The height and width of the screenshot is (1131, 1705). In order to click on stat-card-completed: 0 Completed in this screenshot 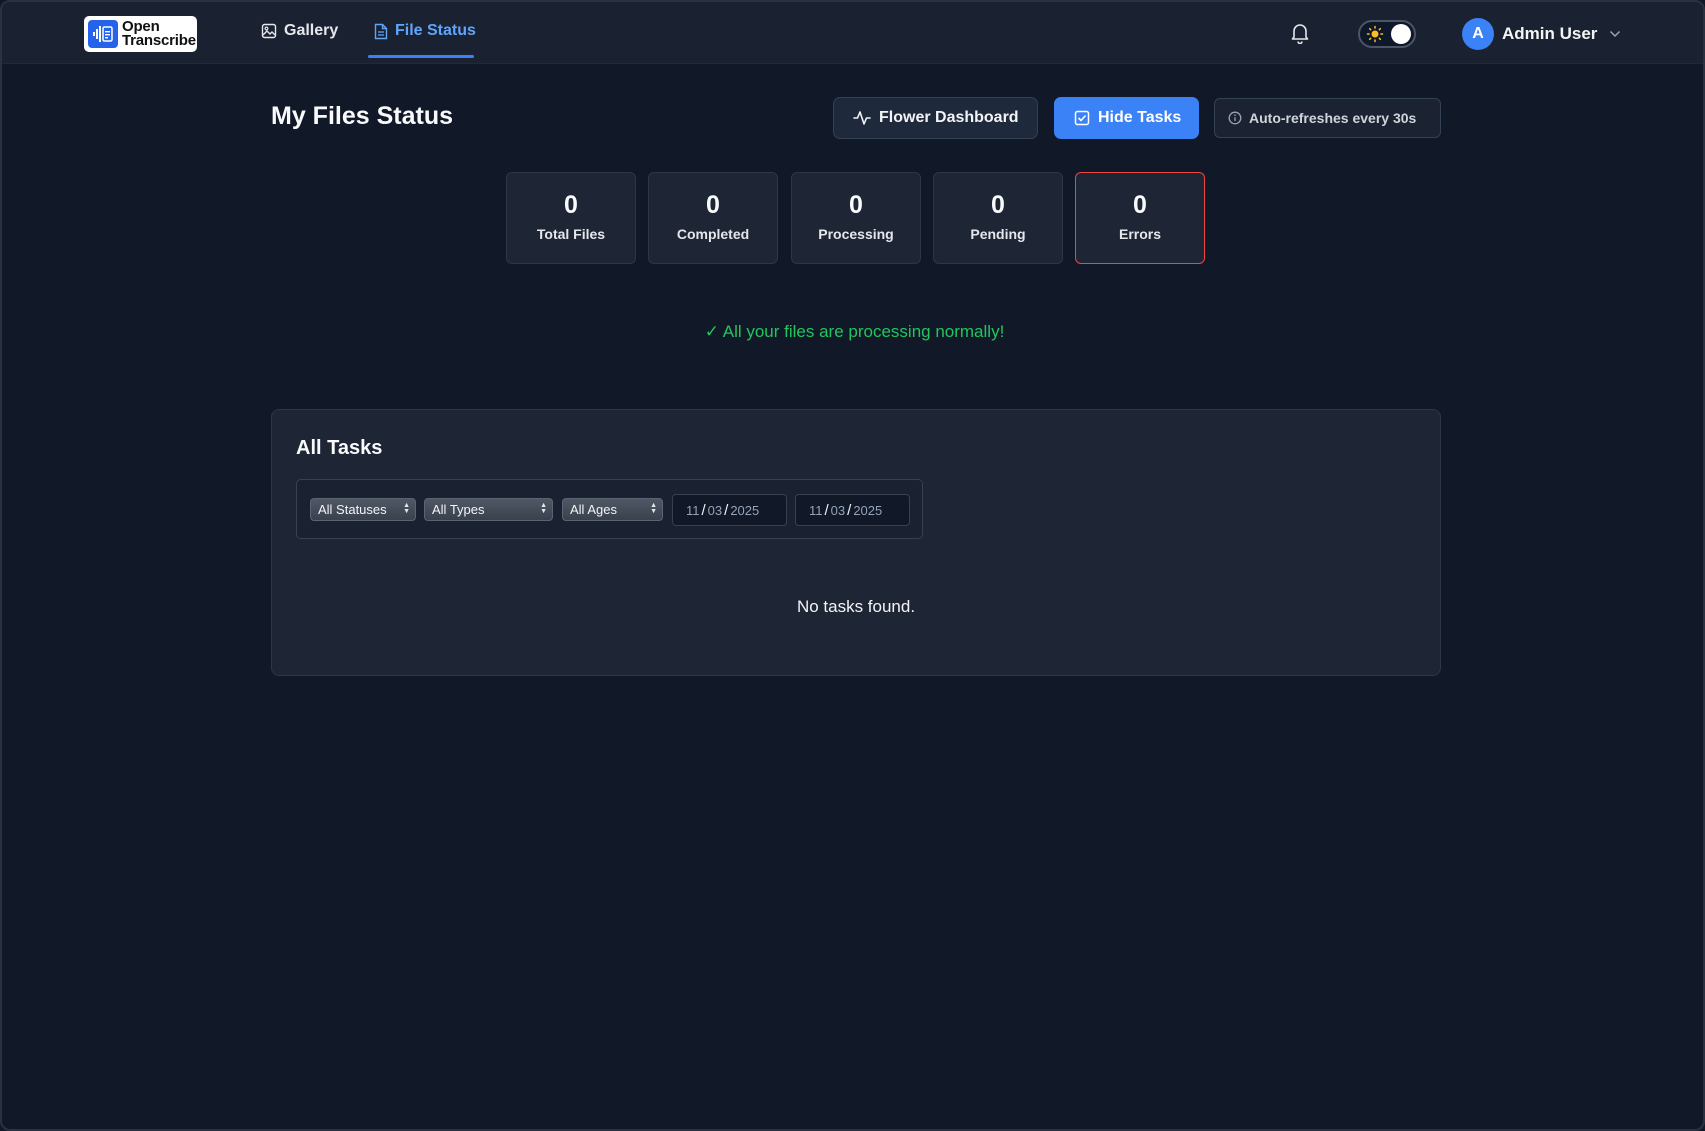, I will do `click(713, 218)`.